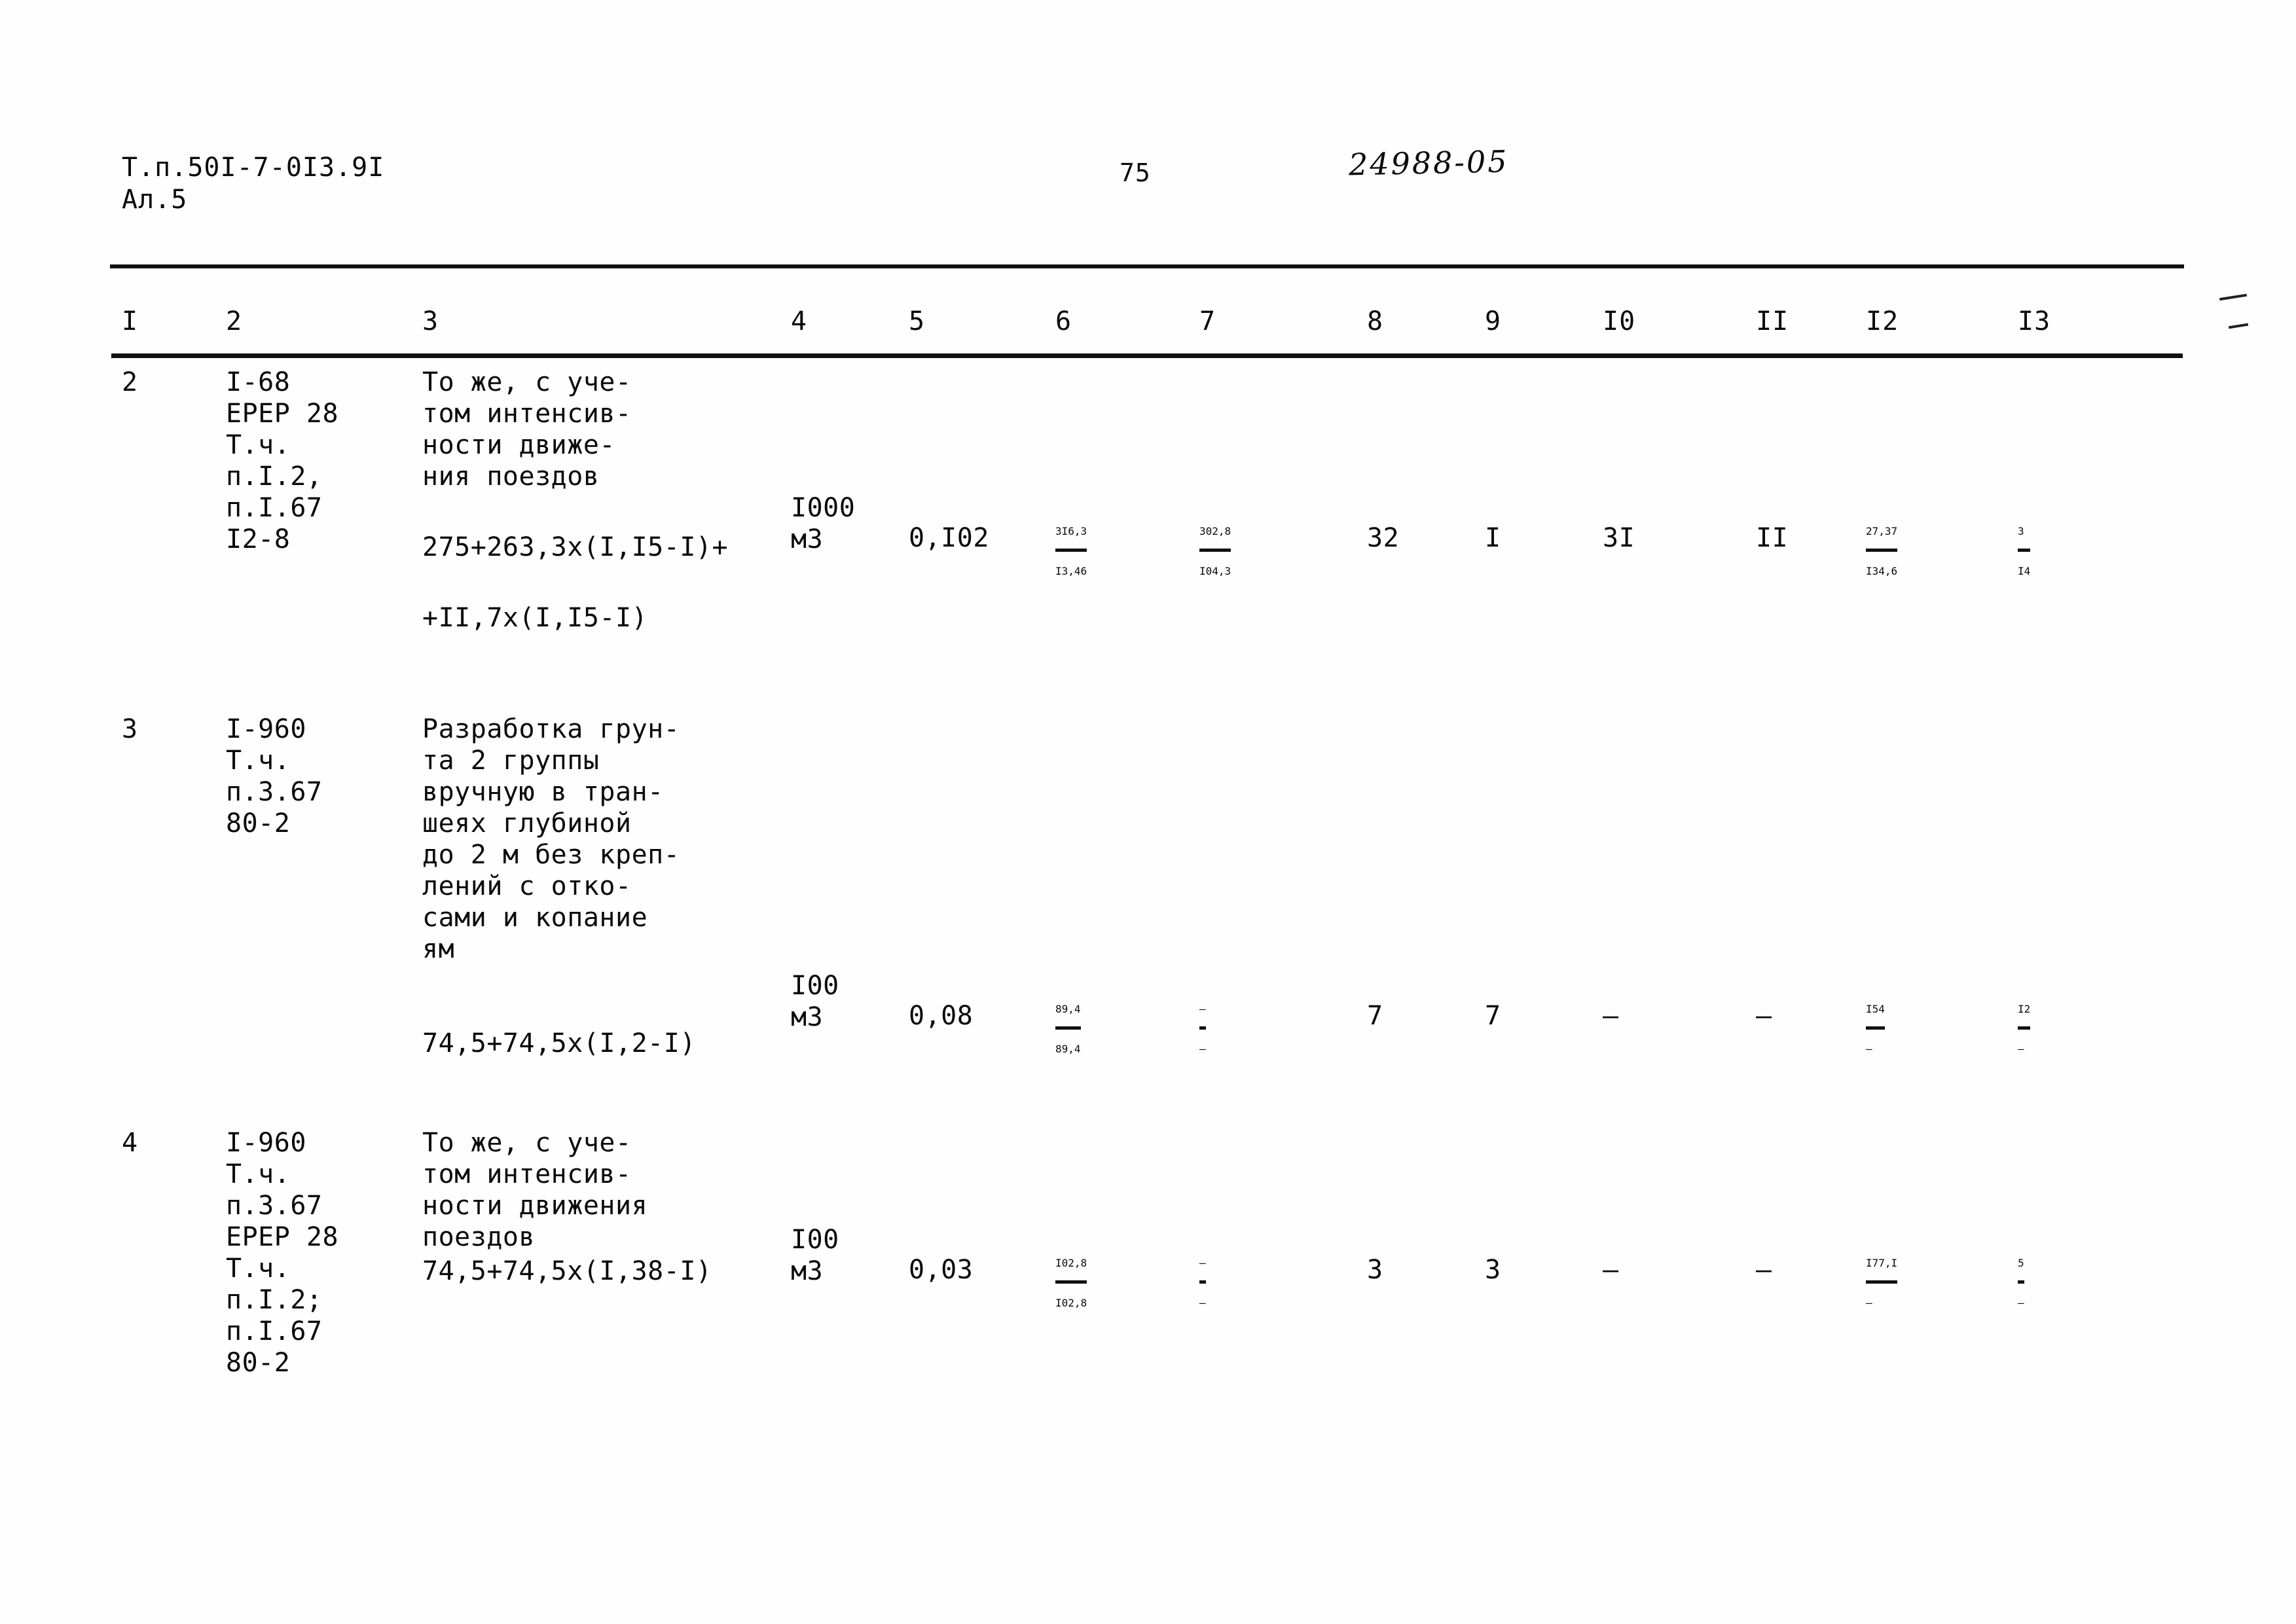  Describe the element at coordinates (1772, 321) in the screenshot. I see `column-header-11: II` at that location.